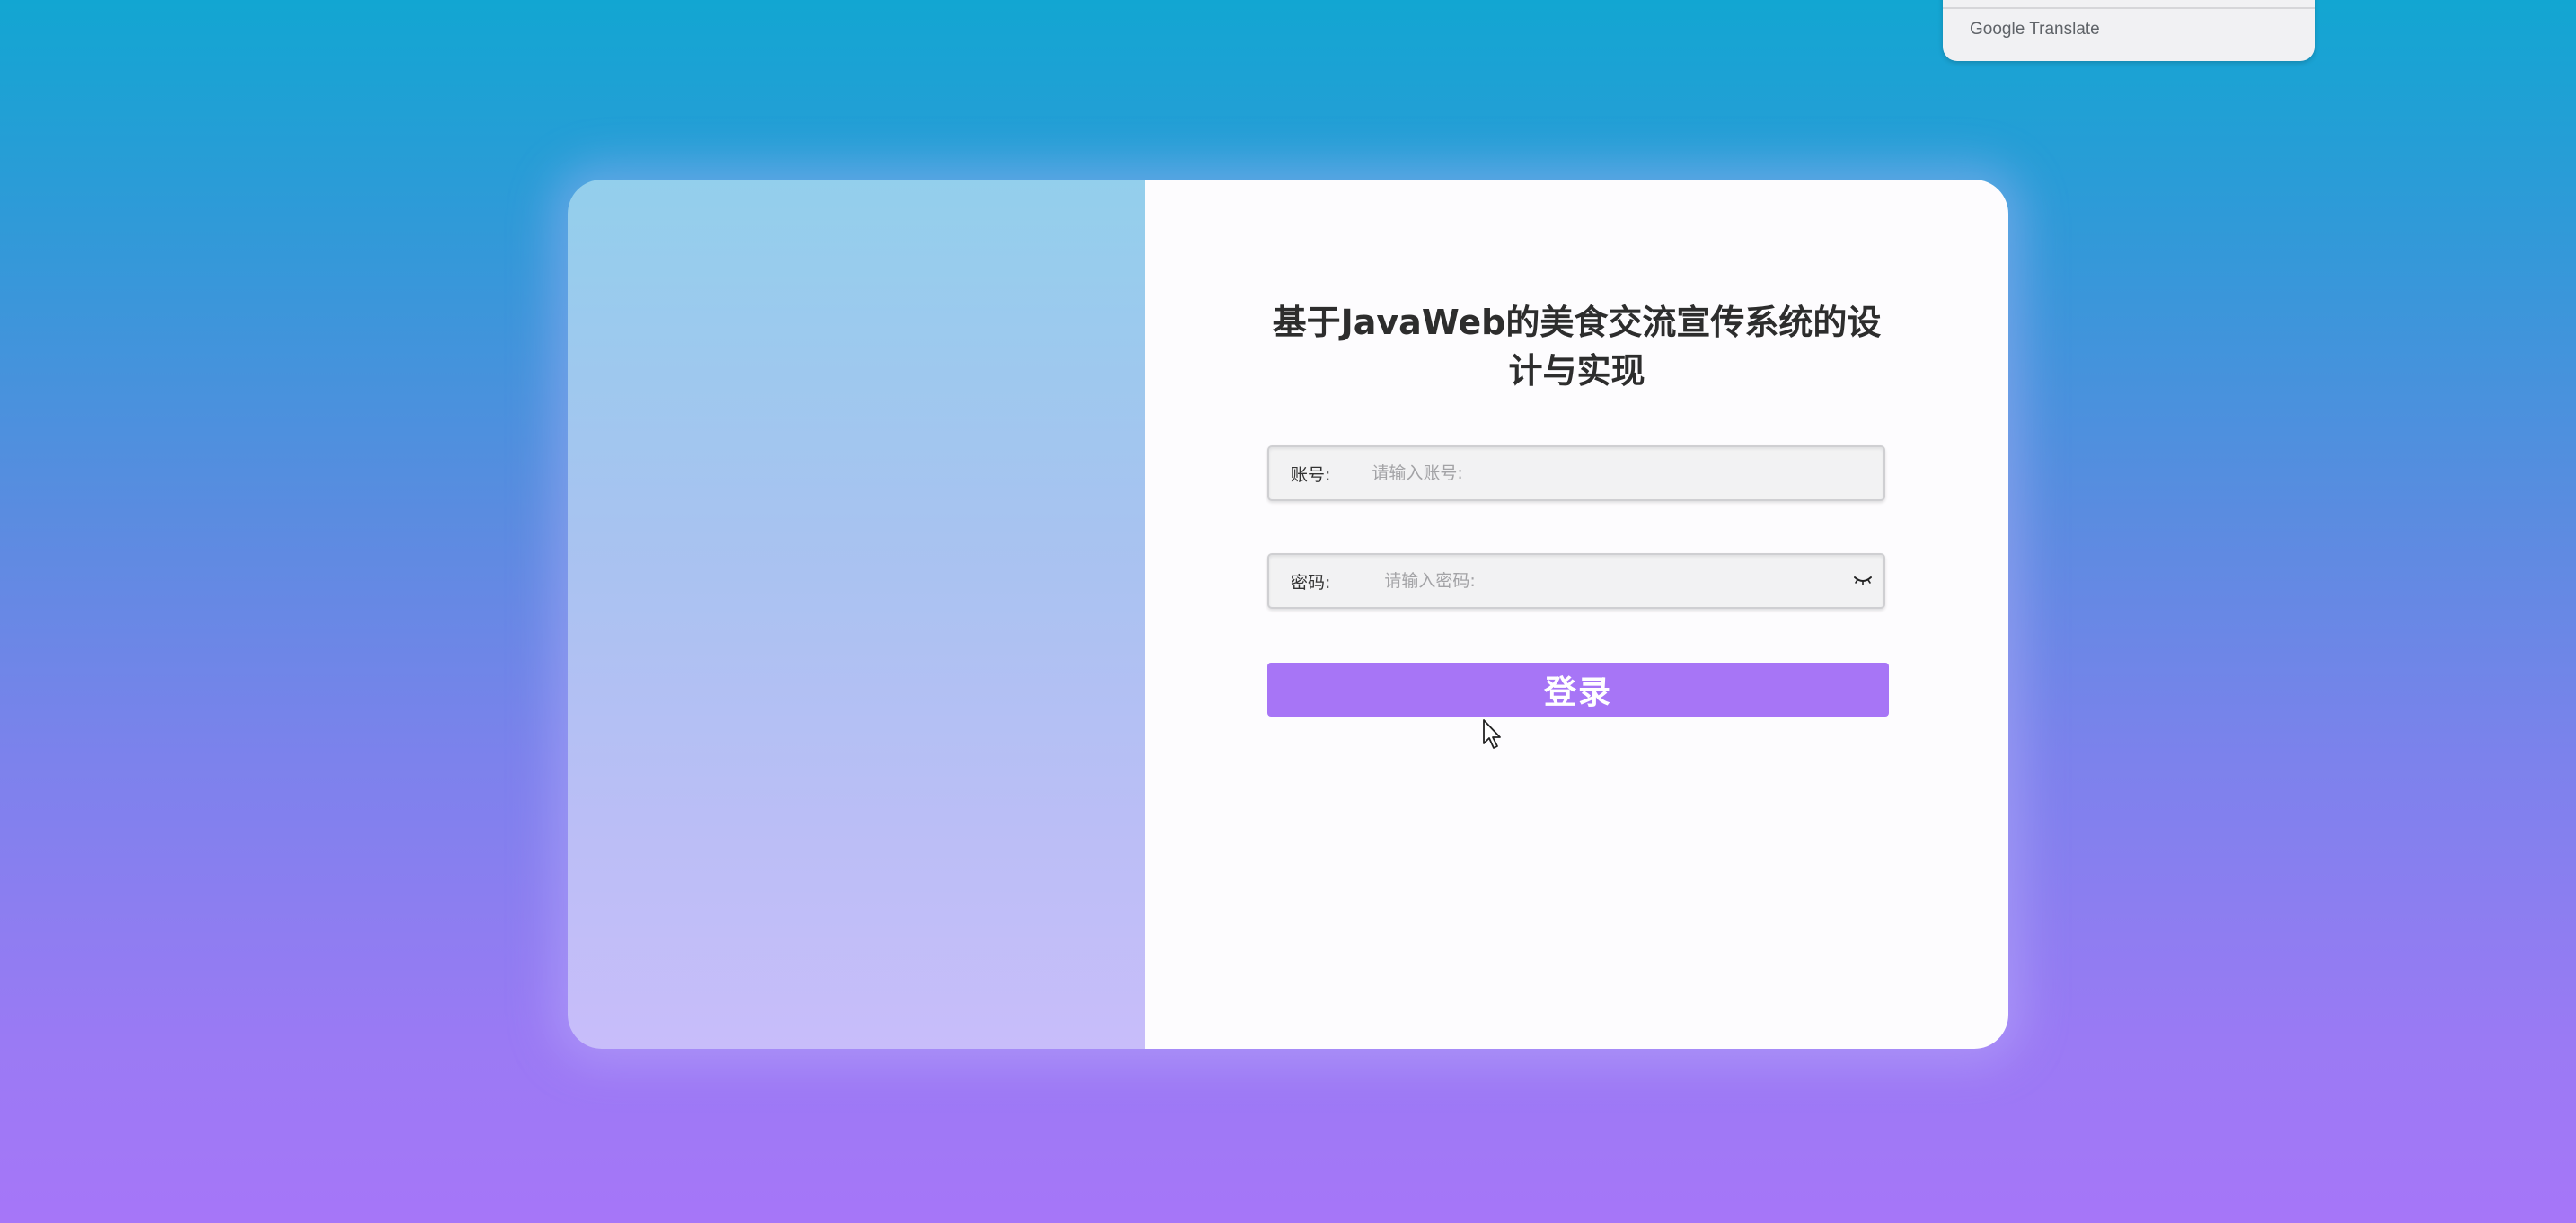 Image resolution: width=2576 pixels, height=1223 pixels. I want to click on page-title: 基于JavaWeb的美食交流宣传系统的设计与实现, so click(1577, 347).